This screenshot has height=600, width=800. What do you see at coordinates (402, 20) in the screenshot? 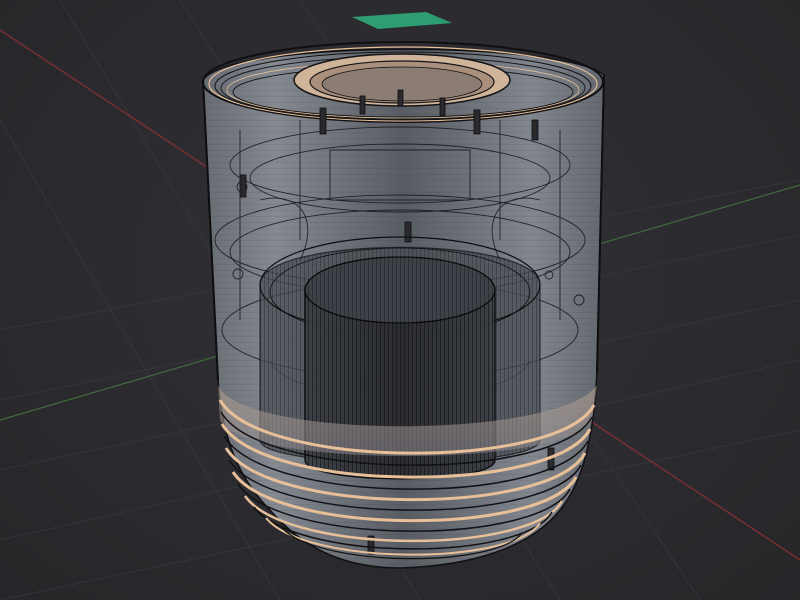
I see `camera-gizmo-plane-icon` at bounding box center [402, 20].